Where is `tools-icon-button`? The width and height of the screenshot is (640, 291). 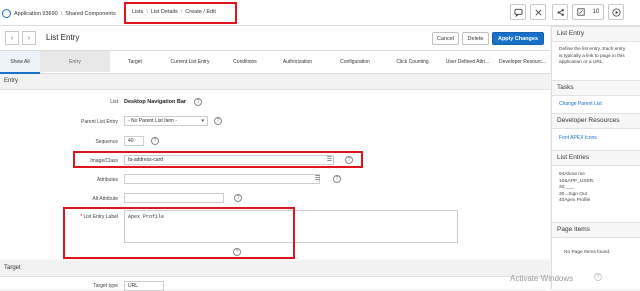
tools-icon-button is located at coordinates (538, 12).